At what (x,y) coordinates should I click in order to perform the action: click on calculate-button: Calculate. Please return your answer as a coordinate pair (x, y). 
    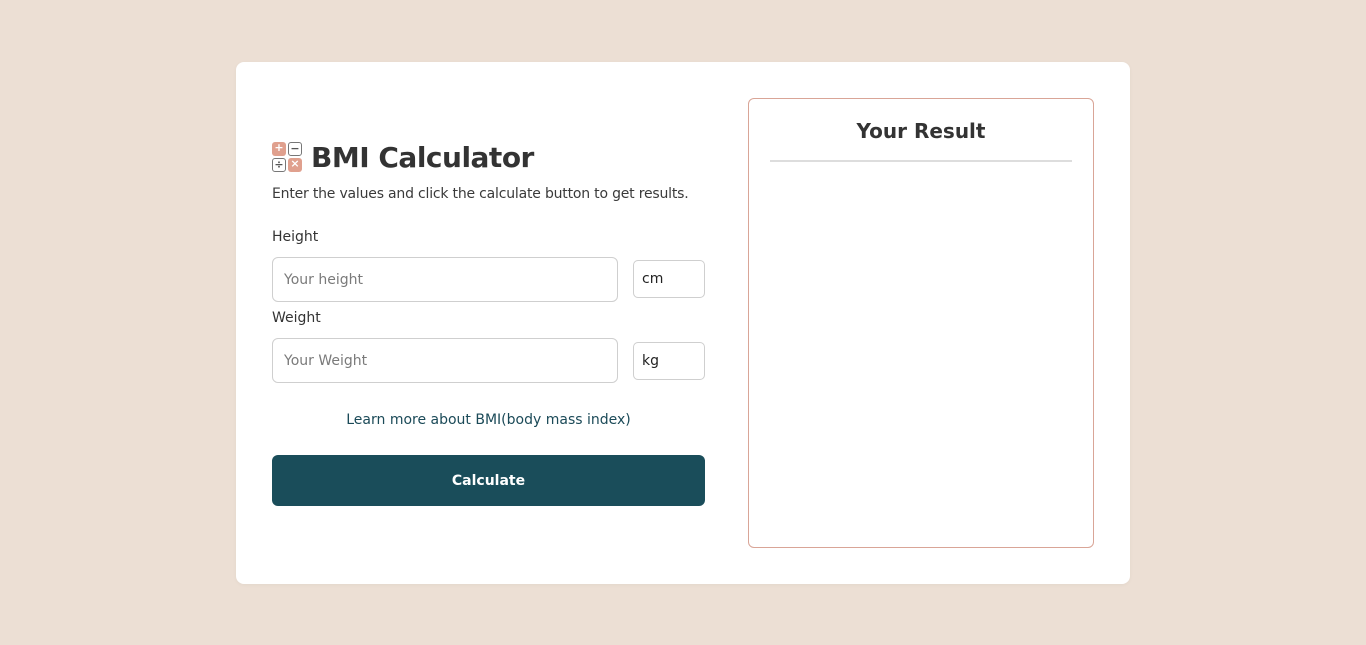
    Looking at the image, I should click on (488, 480).